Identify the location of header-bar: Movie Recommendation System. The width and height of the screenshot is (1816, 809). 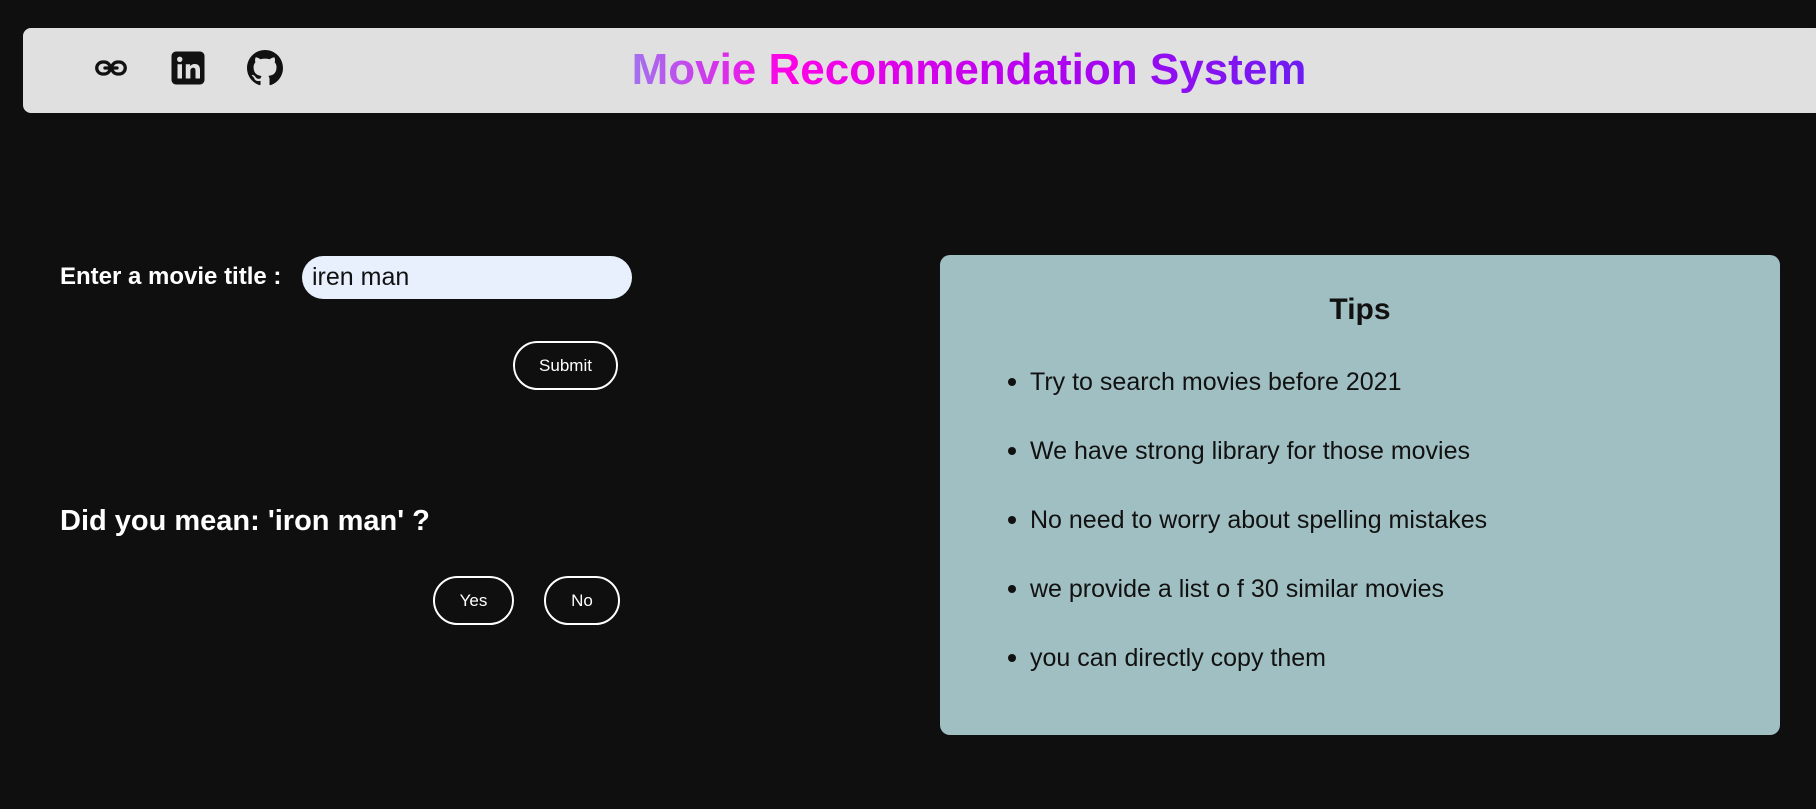
(919, 70).